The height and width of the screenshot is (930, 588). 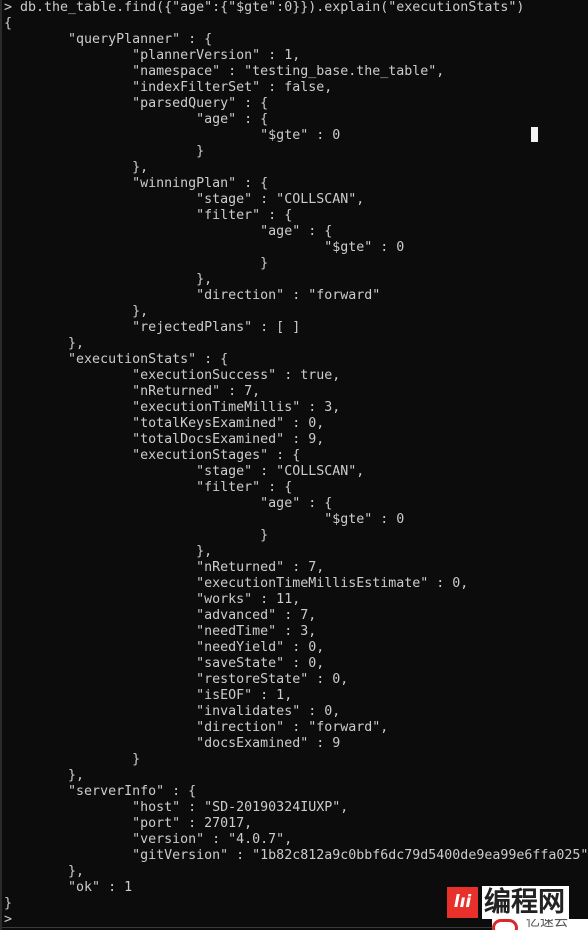 I want to click on watermark-subtitle: 亿速云, so click(x=540, y=924).